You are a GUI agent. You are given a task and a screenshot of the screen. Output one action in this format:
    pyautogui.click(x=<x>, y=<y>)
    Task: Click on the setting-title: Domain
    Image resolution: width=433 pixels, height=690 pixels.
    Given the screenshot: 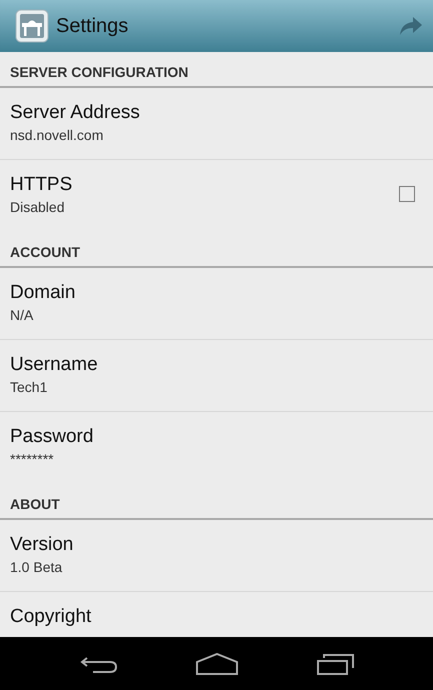 What is the action you would take?
    pyautogui.click(x=43, y=293)
    